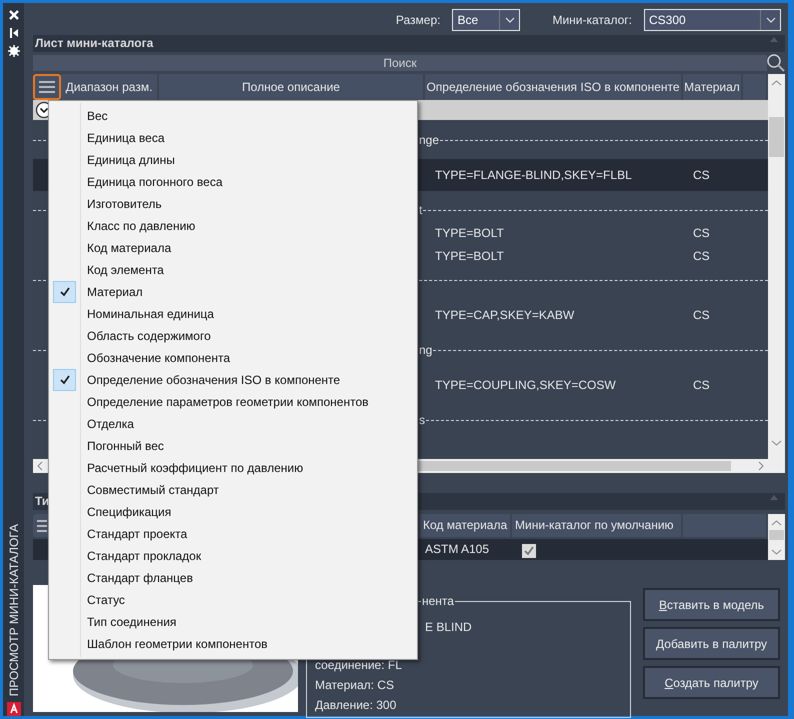 The height and width of the screenshot is (719, 794). What do you see at coordinates (421, 210) in the screenshot?
I see `group-label: t` at bounding box center [421, 210].